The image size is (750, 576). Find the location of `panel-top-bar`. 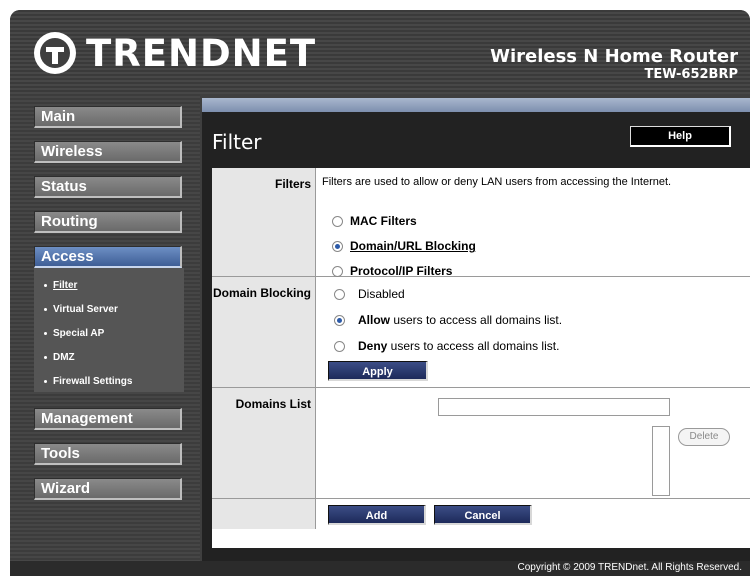

panel-top-bar is located at coordinates (476, 105).